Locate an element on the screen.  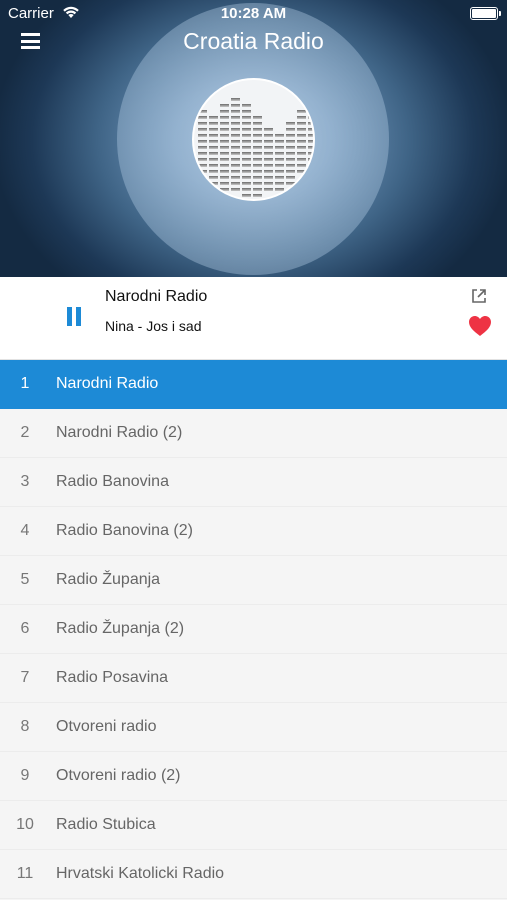
now-playing-track: Nina - Jos i sad is located at coordinates (153, 326).